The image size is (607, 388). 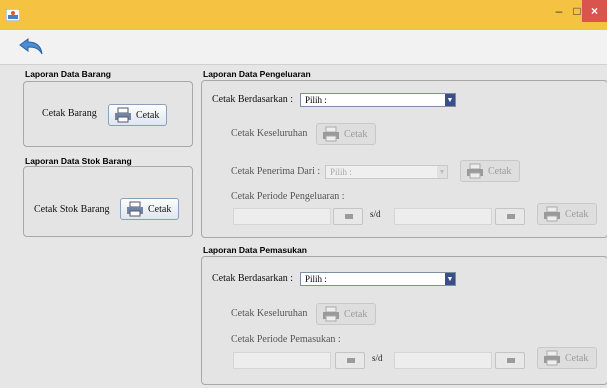 What do you see at coordinates (257, 74) in the screenshot?
I see `section-title-pengeluaran: Laporan Data Pengeluaran` at bounding box center [257, 74].